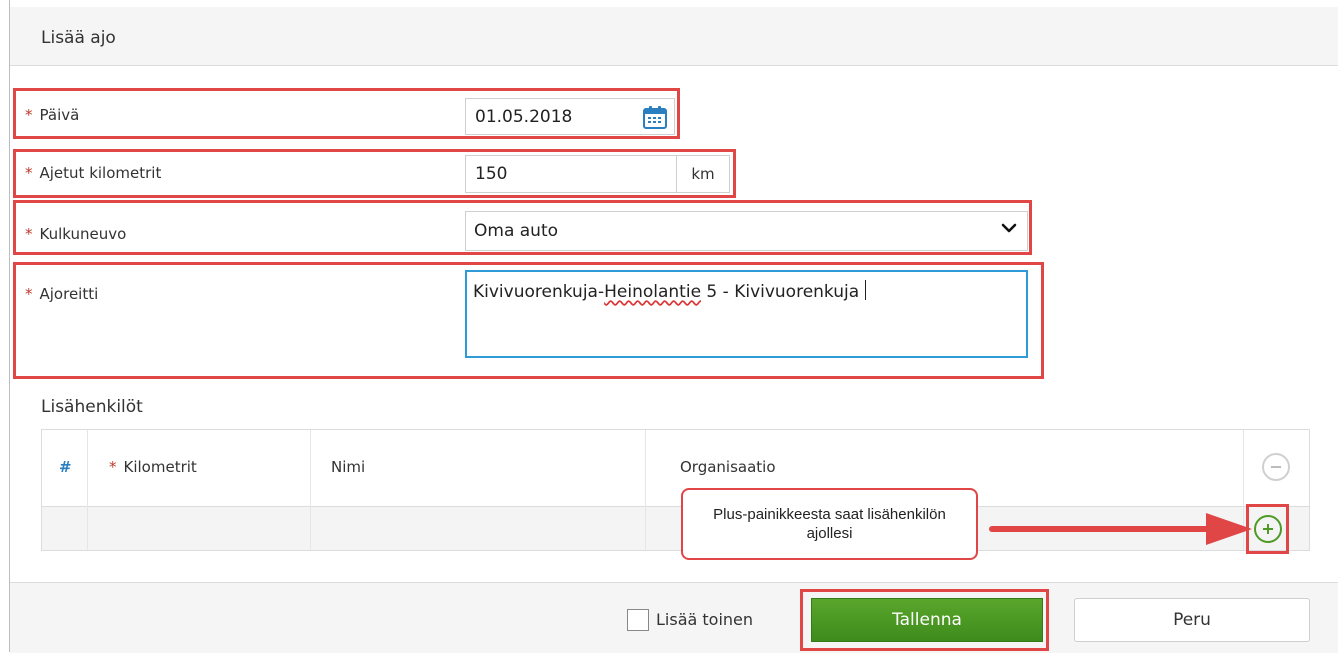 The image size is (1338, 653). What do you see at coordinates (746, 231) in the screenshot?
I see `vehicle-select: Oma auto` at bounding box center [746, 231].